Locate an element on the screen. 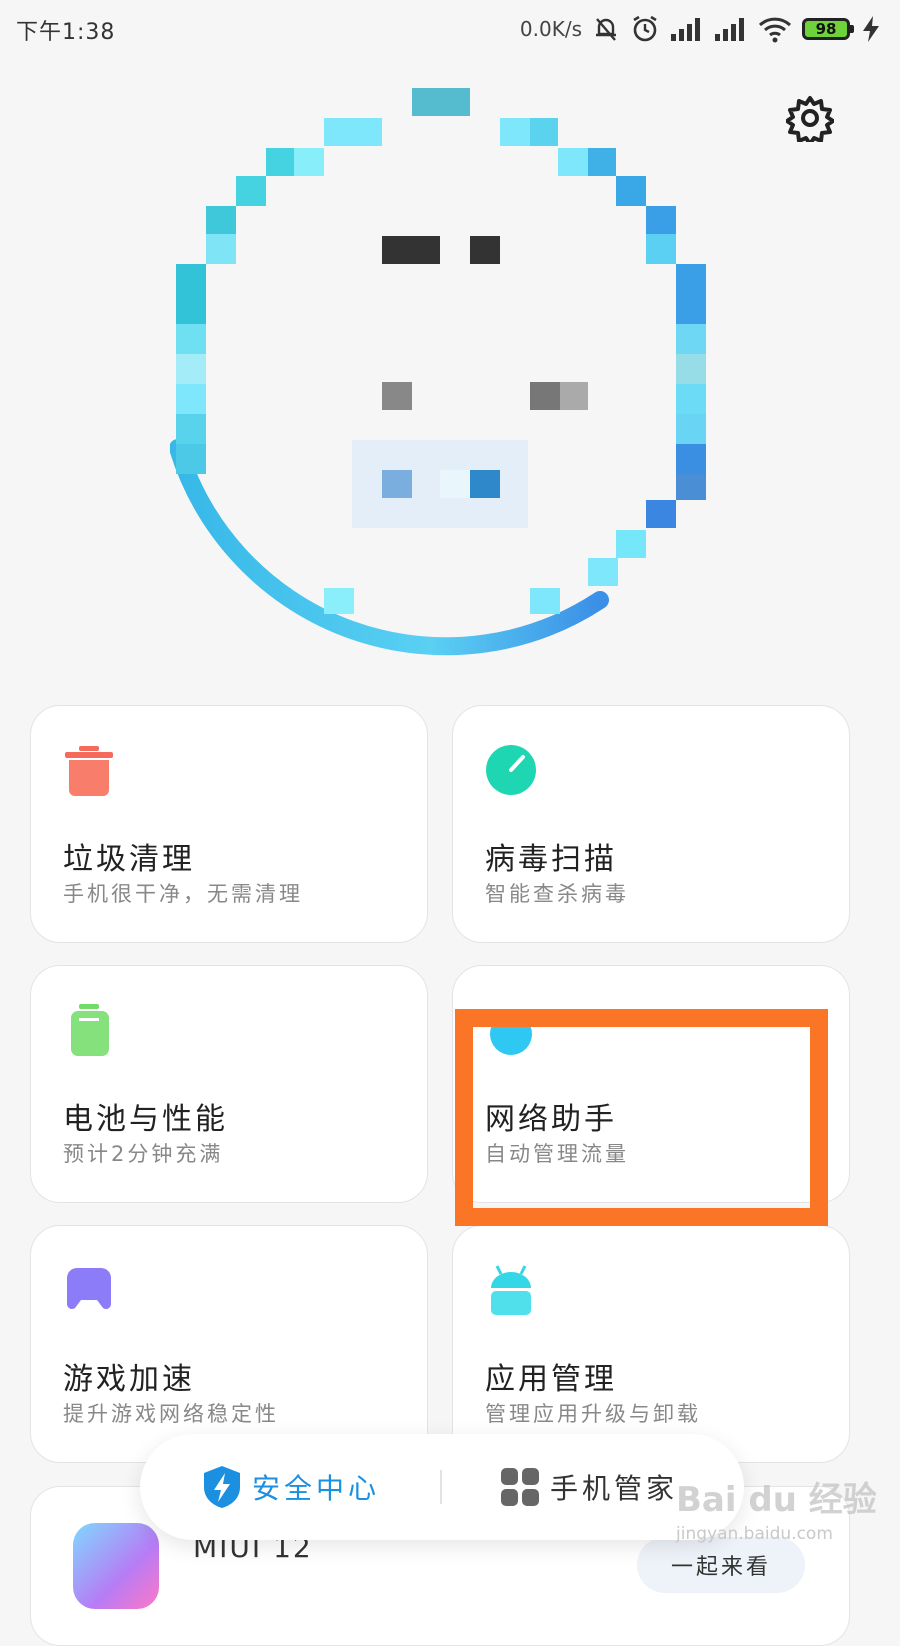 This screenshot has width=900, height=1646. battery-icon is located at coordinates (90, 1030).